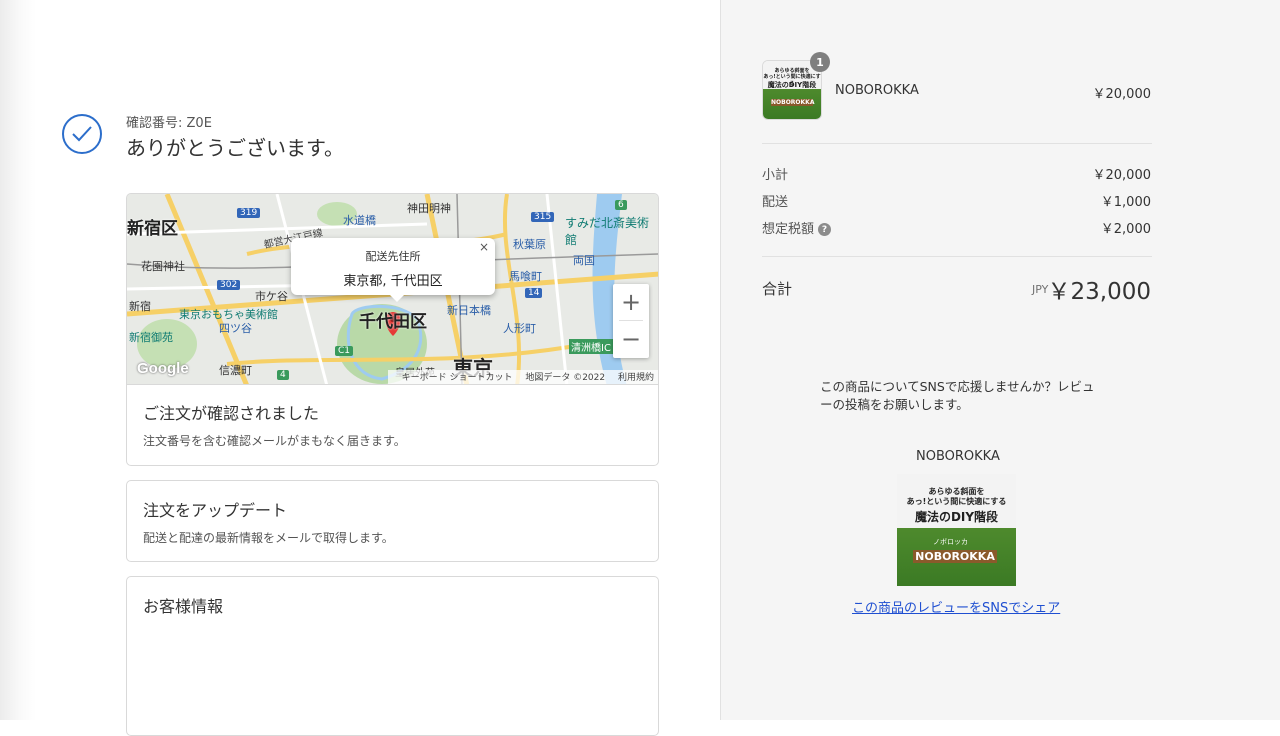  What do you see at coordinates (249, 213) in the screenshot?
I see `road-shield: 319` at bounding box center [249, 213].